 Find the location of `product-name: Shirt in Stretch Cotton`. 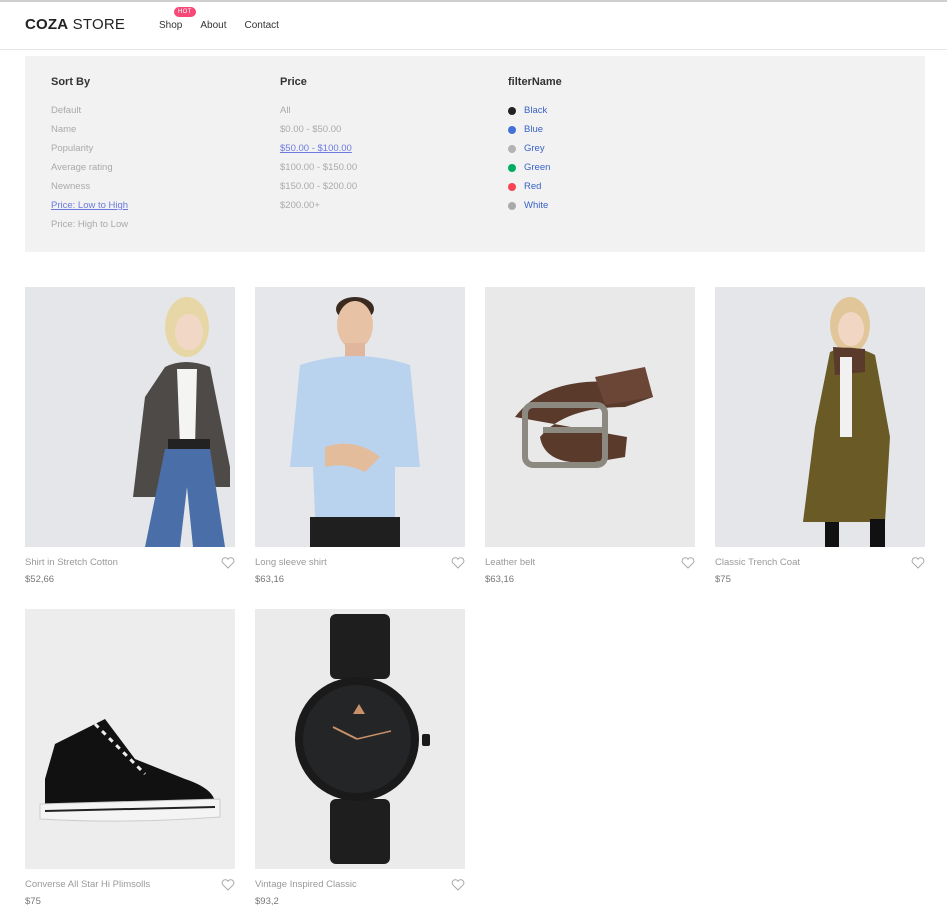

product-name: Shirt in Stretch Cotton is located at coordinates (71, 562).